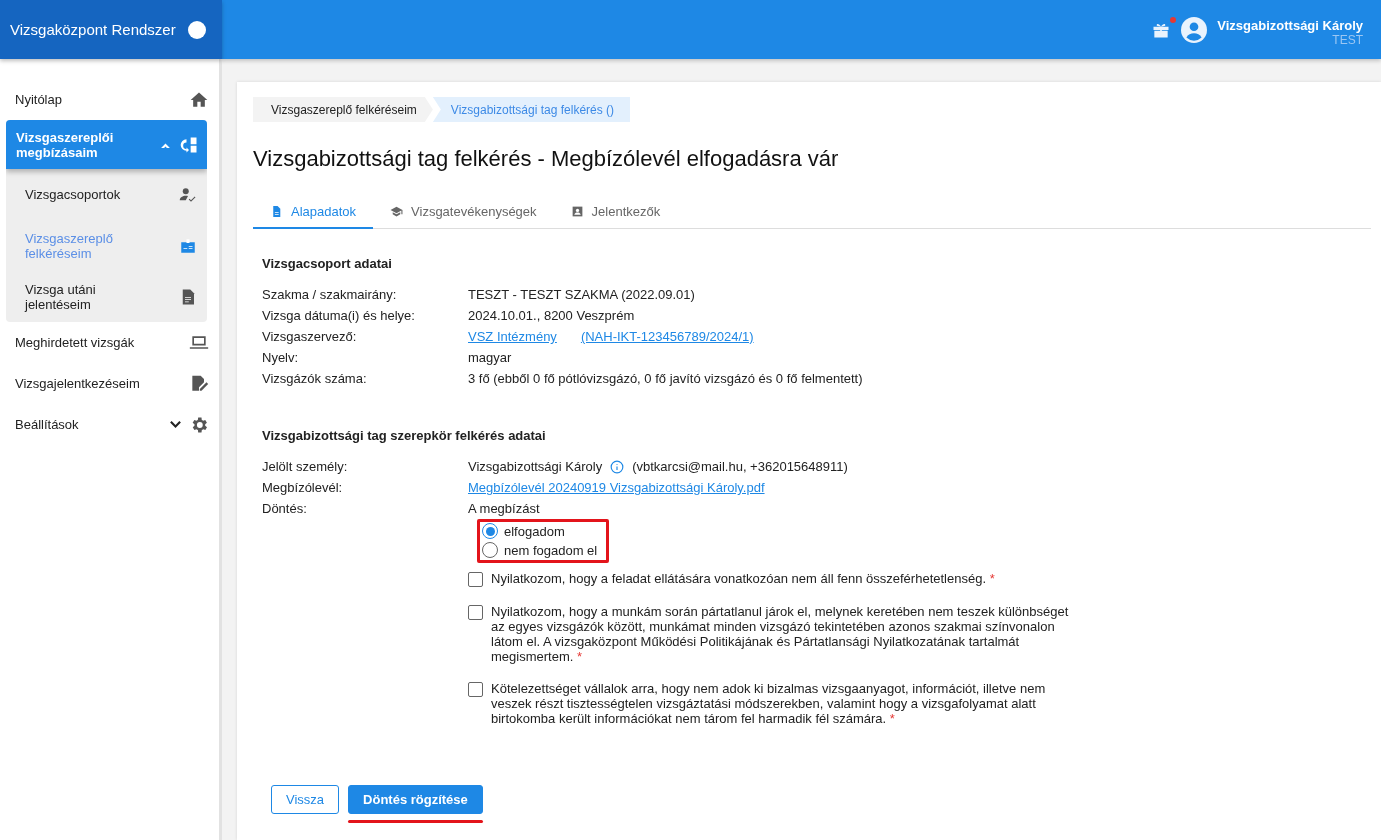 The width and height of the screenshot is (1381, 840). What do you see at coordinates (315, 379) in the screenshot?
I see `field-label: Vizsgázók száma:` at bounding box center [315, 379].